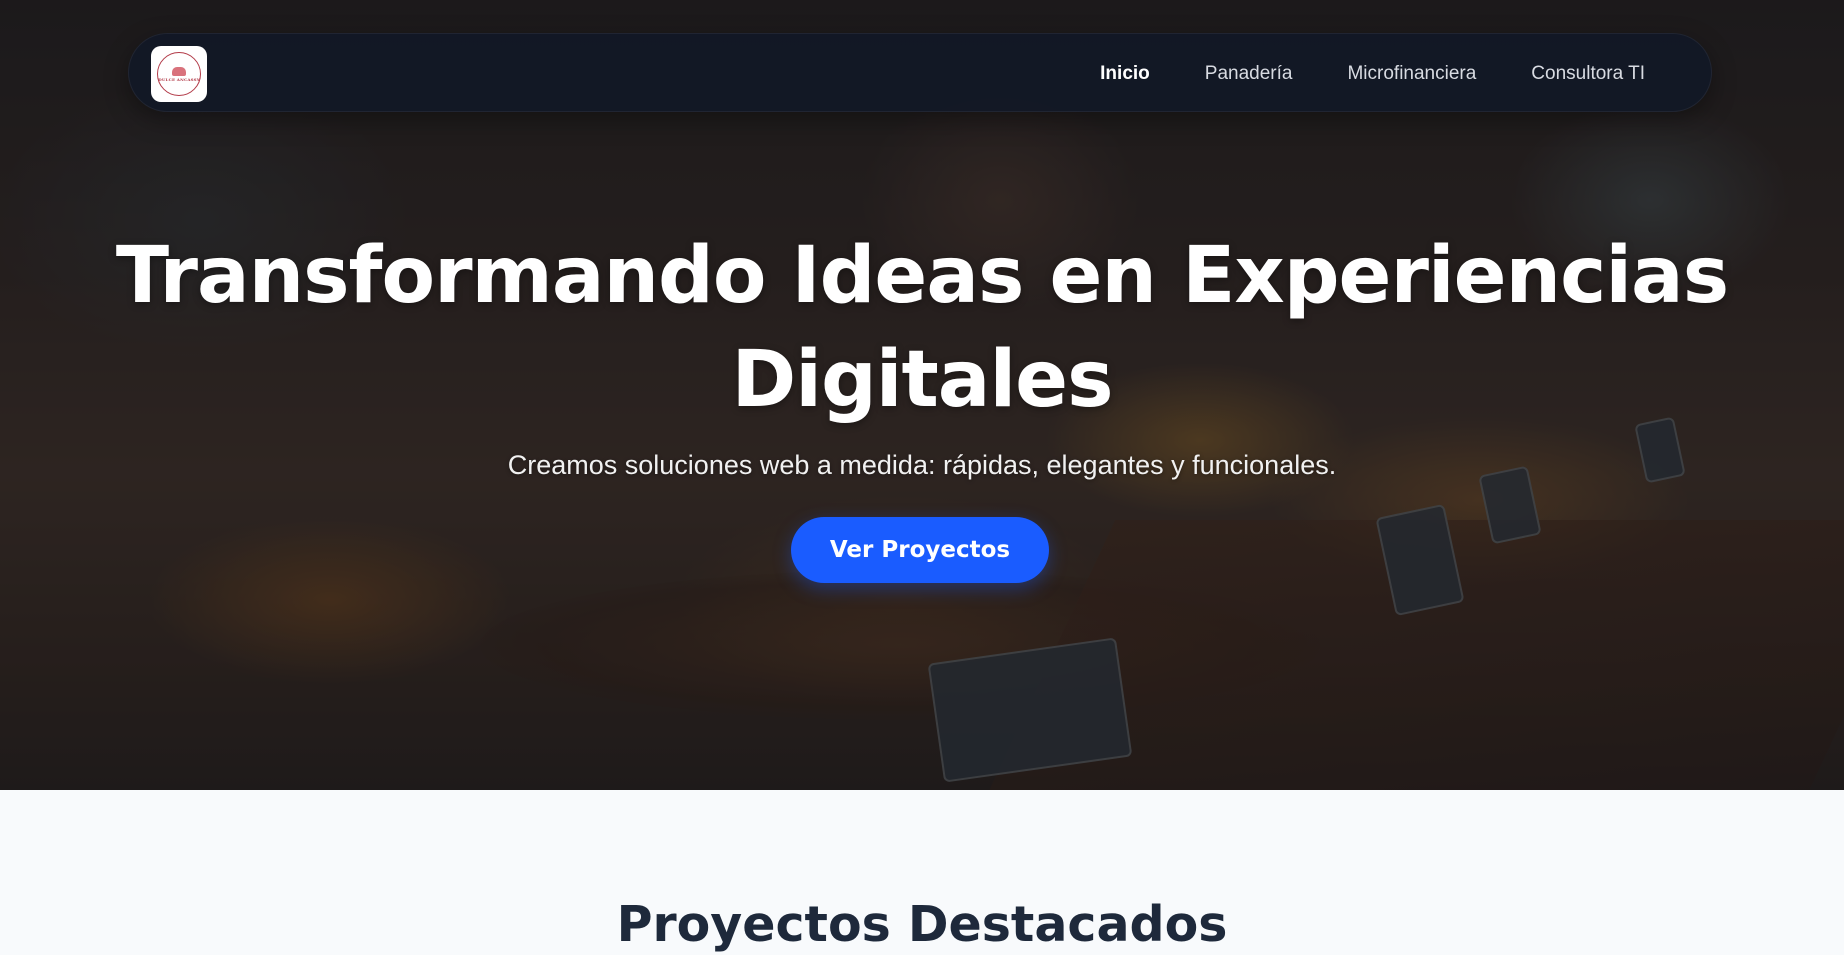 The image size is (1844, 955). I want to click on projects-title: Proyectos Destacados, so click(922, 924).